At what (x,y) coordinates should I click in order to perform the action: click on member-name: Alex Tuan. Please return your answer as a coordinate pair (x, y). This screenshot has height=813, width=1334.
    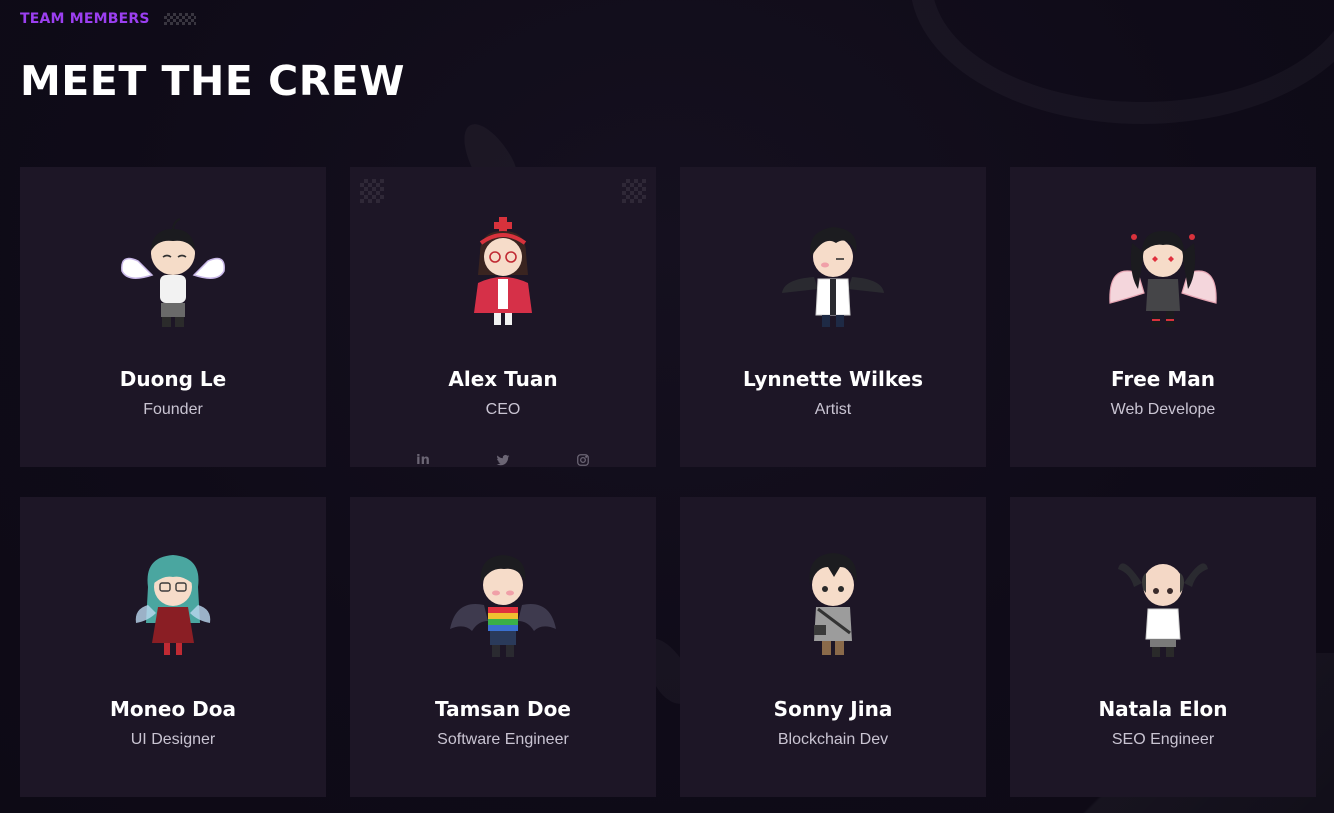
    Looking at the image, I should click on (503, 379).